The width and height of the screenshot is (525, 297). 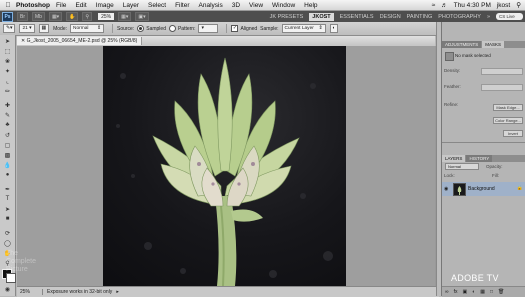 I want to click on user-name: jkost, so click(x=503, y=5).